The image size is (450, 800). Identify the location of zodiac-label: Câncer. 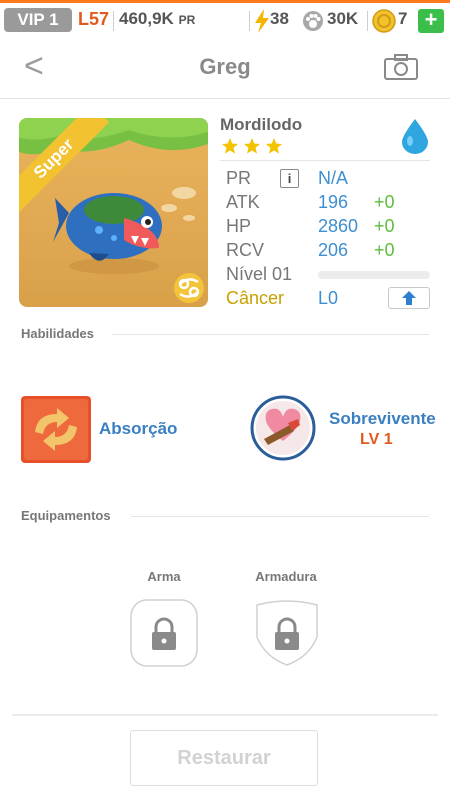
(255, 298).